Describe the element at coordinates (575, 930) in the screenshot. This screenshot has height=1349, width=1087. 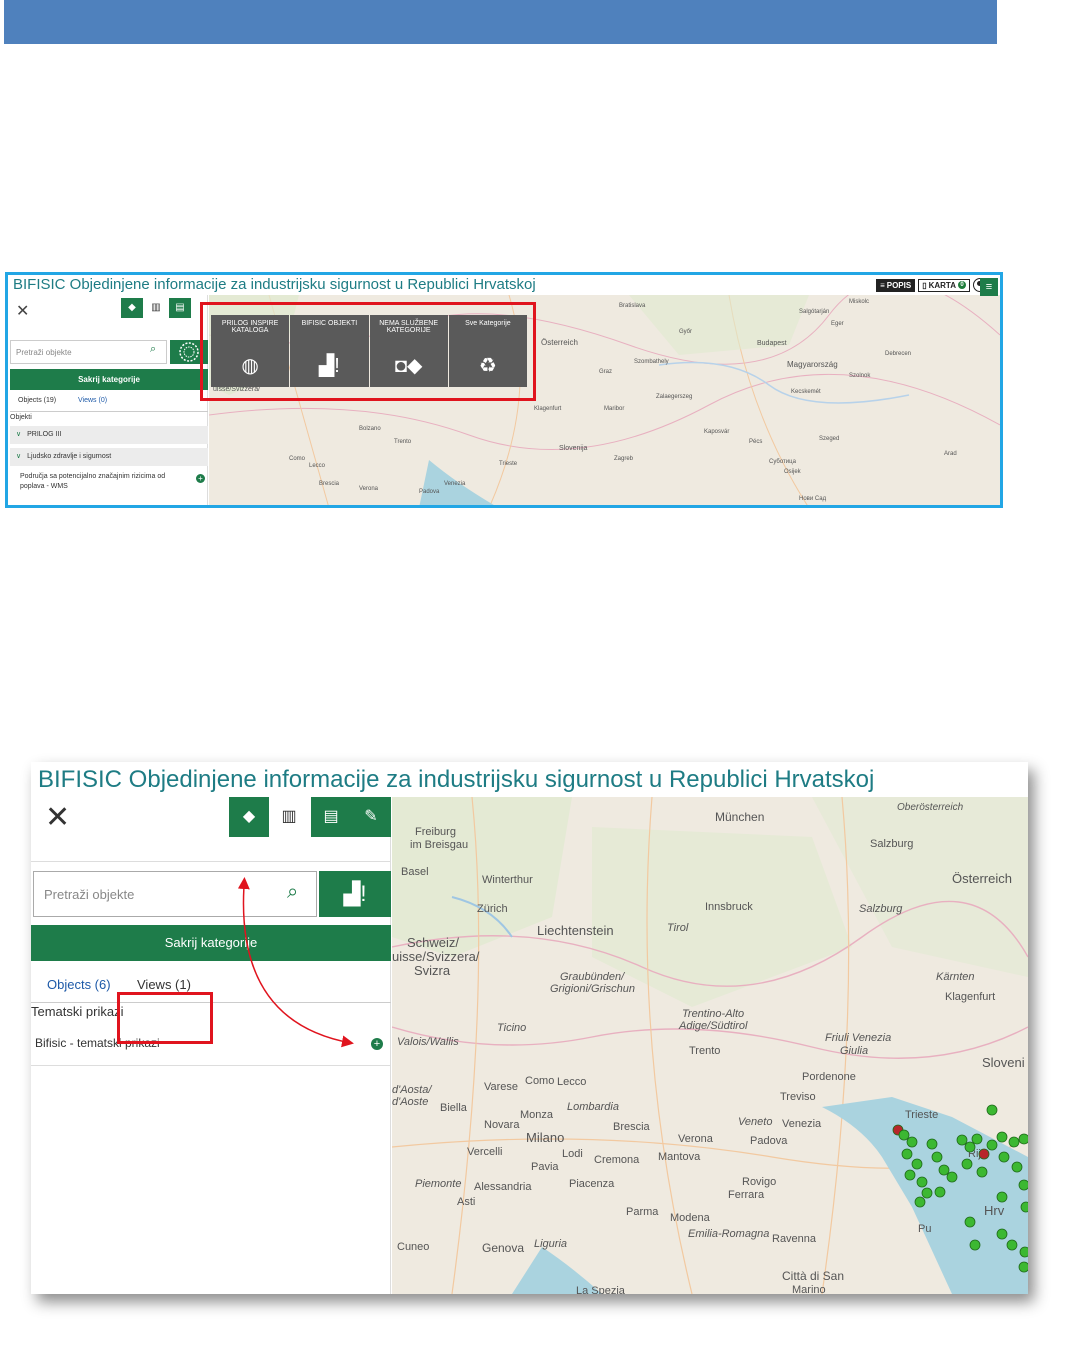
I see `map-label: Liechtenstein` at that location.